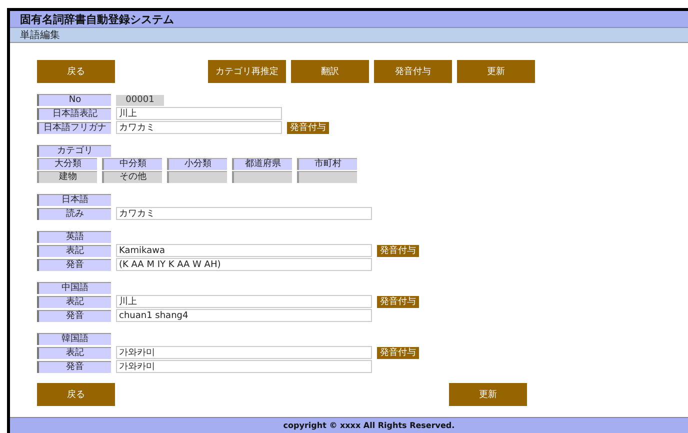 The width and height of the screenshot is (688, 433). I want to click on app-title: 固有名詞辞書自動登録システム, so click(97, 19).